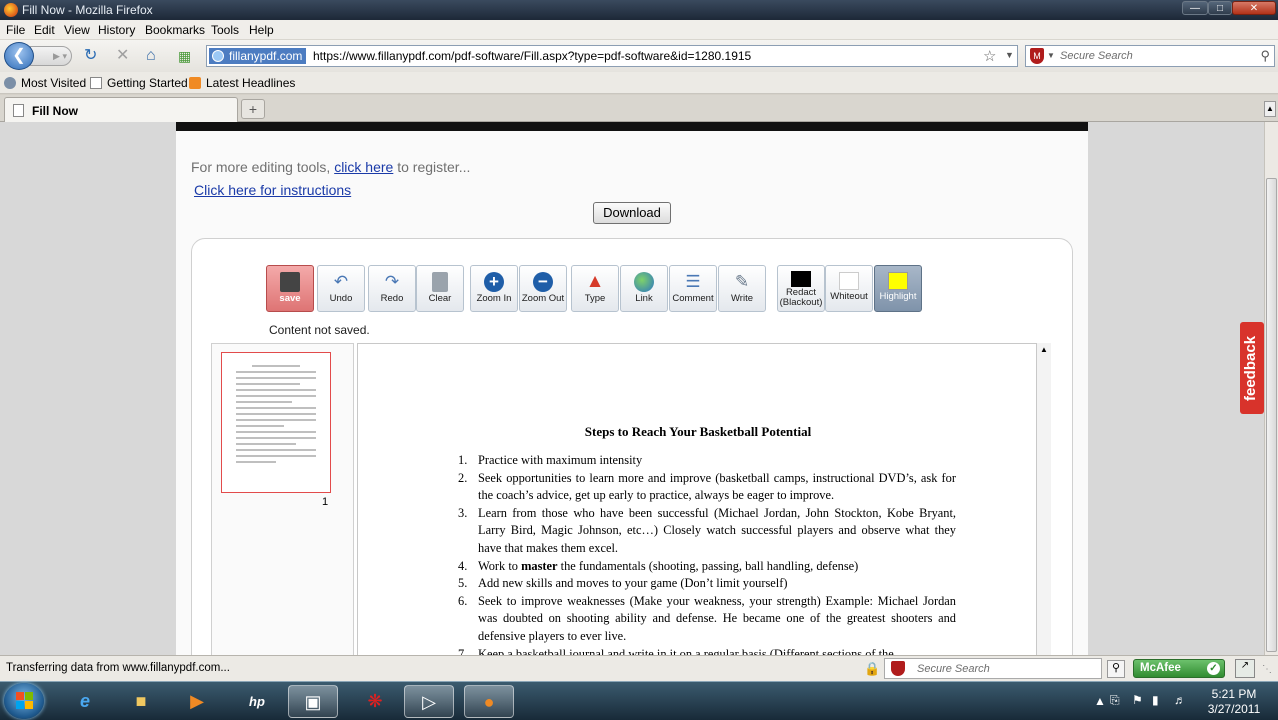 Image resolution: width=1278 pixels, height=720 pixels. Describe the element at coordinates (197, 701) in the screenshot. I see `media-player-icon: ▶` at that location.